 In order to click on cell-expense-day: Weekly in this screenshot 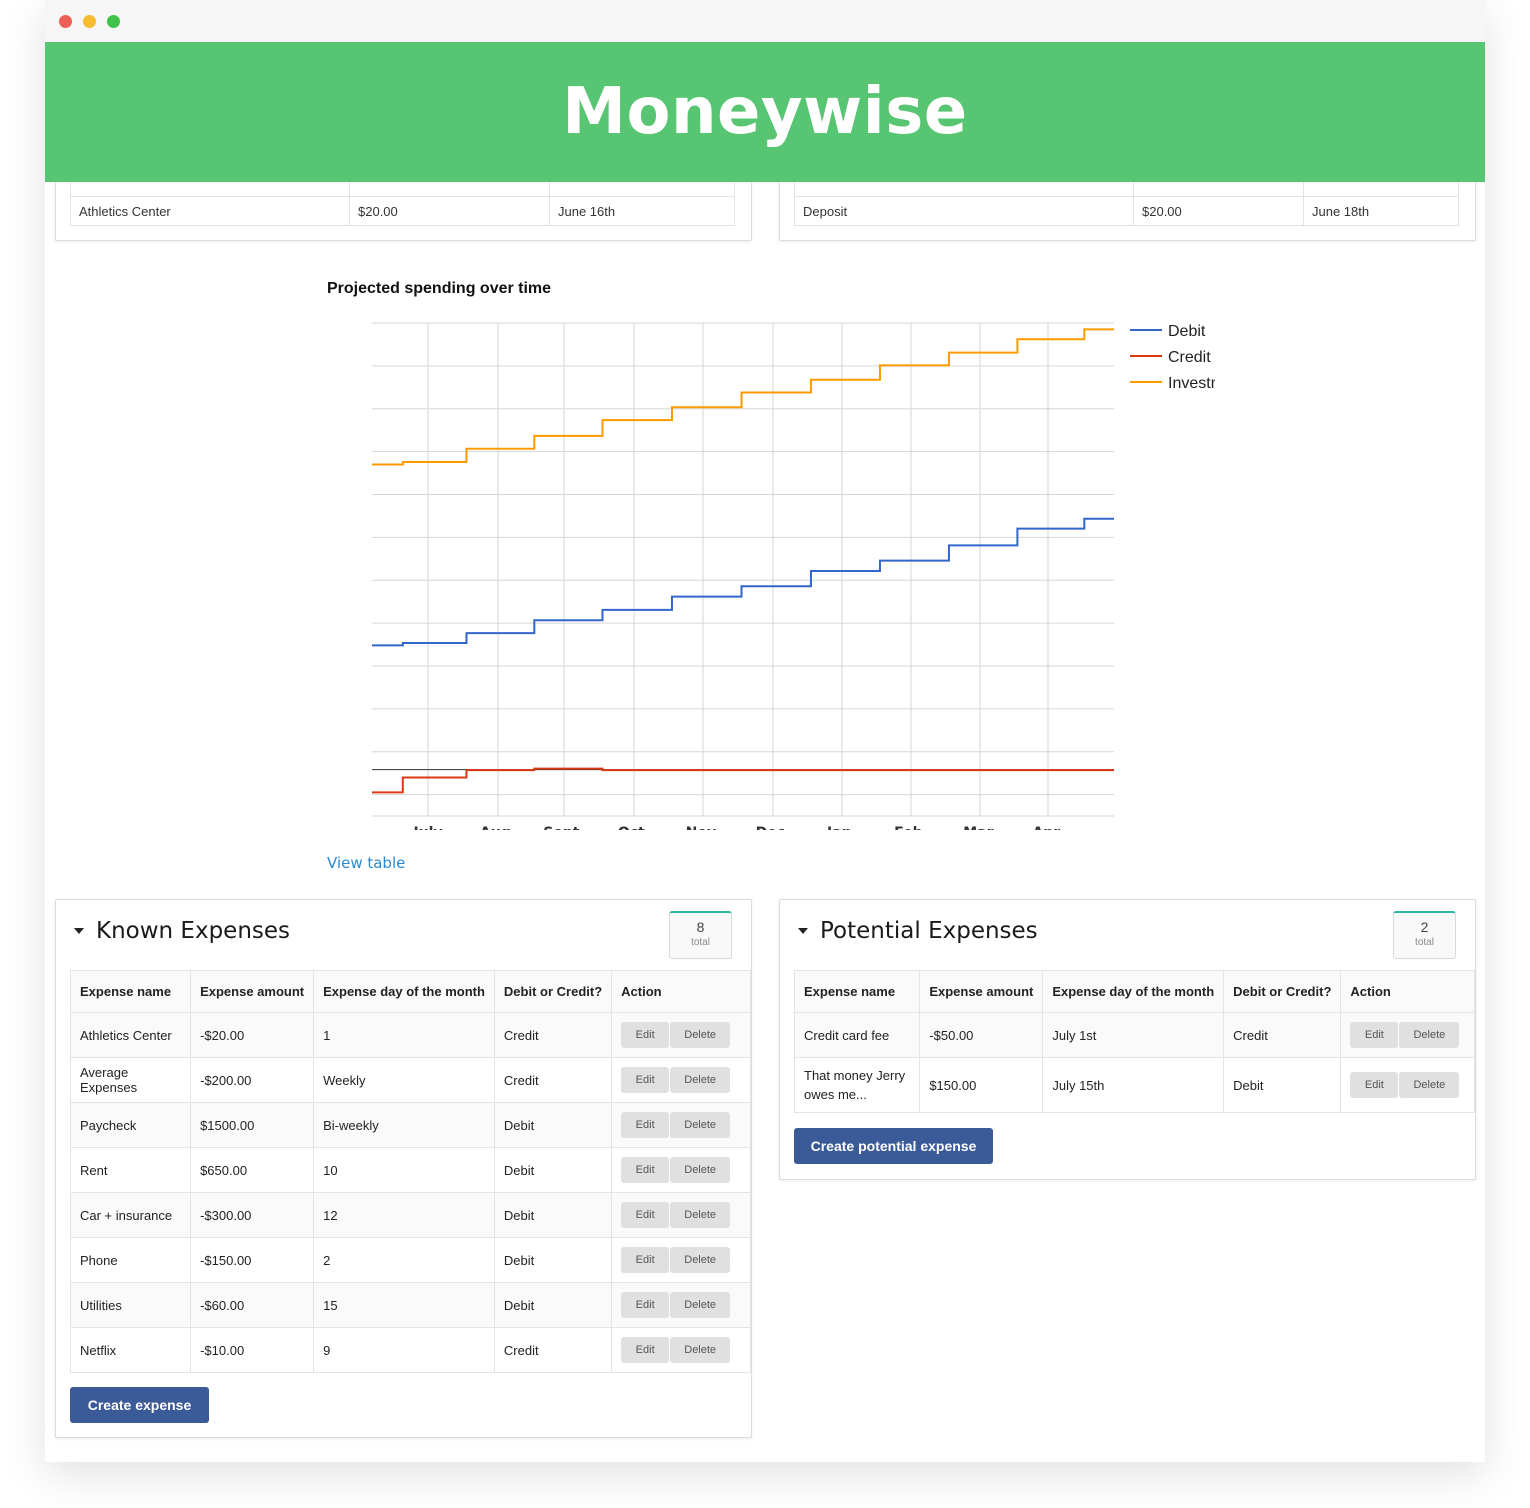, I will do `click(404, 1080)`.